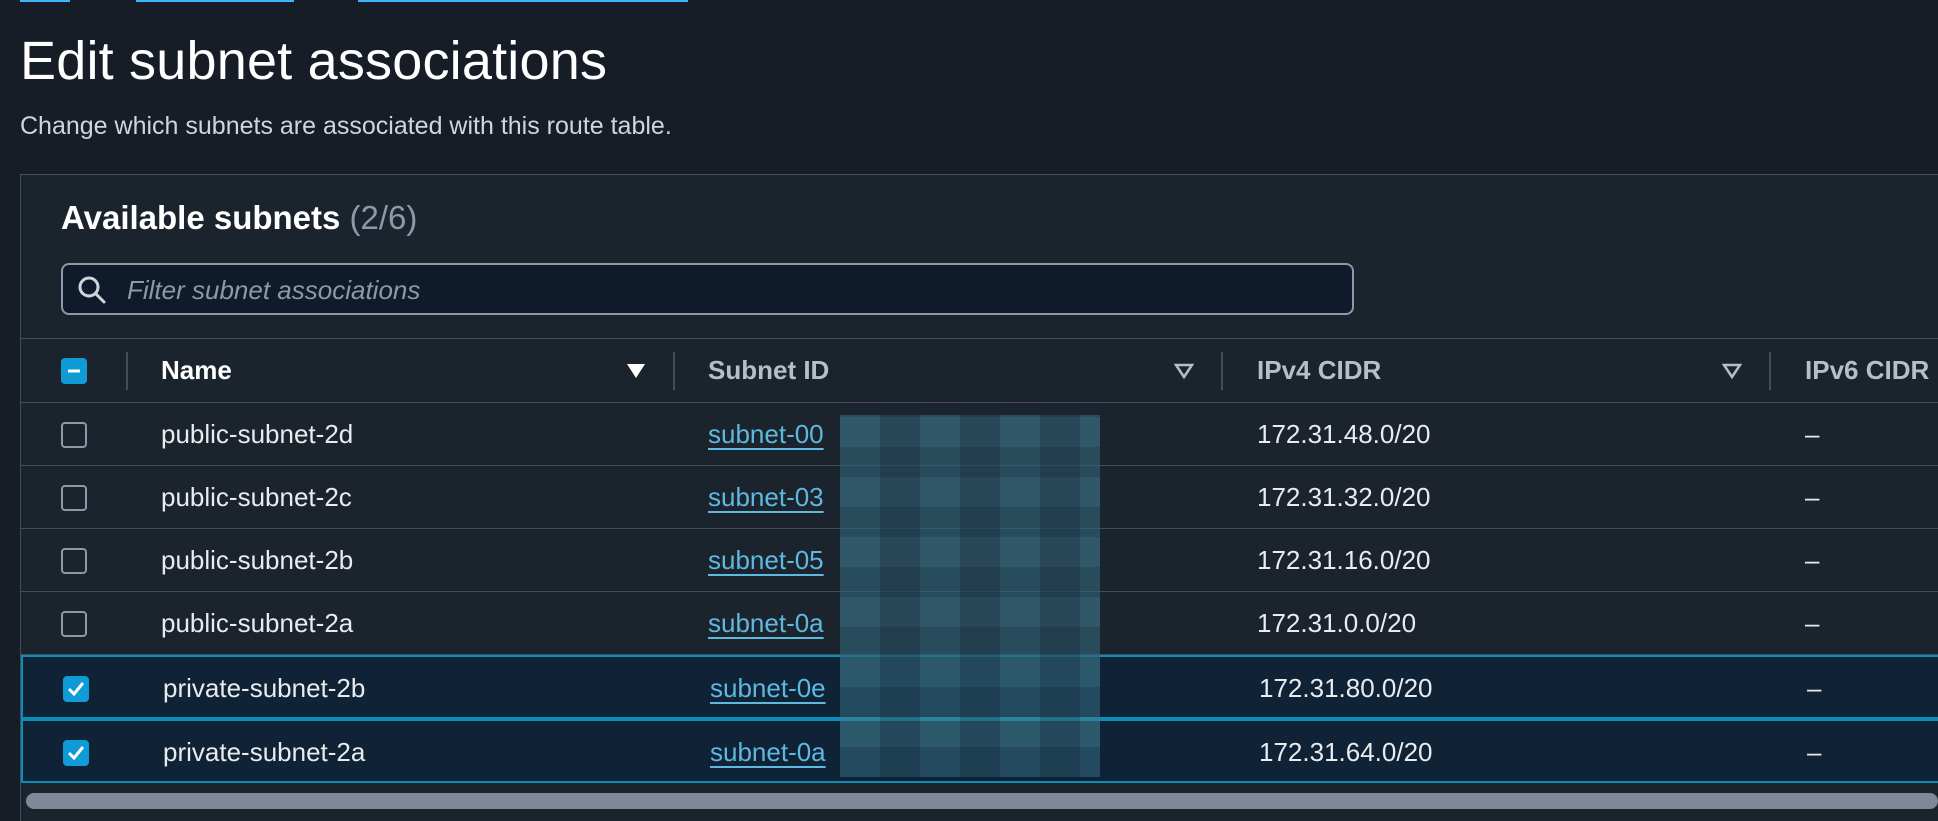 This screenshot has width=1938, height=821. Describe the element at coordinates (256, 497) in the screenshot. I see `subnet-name: public-subnet-2c` at that location.